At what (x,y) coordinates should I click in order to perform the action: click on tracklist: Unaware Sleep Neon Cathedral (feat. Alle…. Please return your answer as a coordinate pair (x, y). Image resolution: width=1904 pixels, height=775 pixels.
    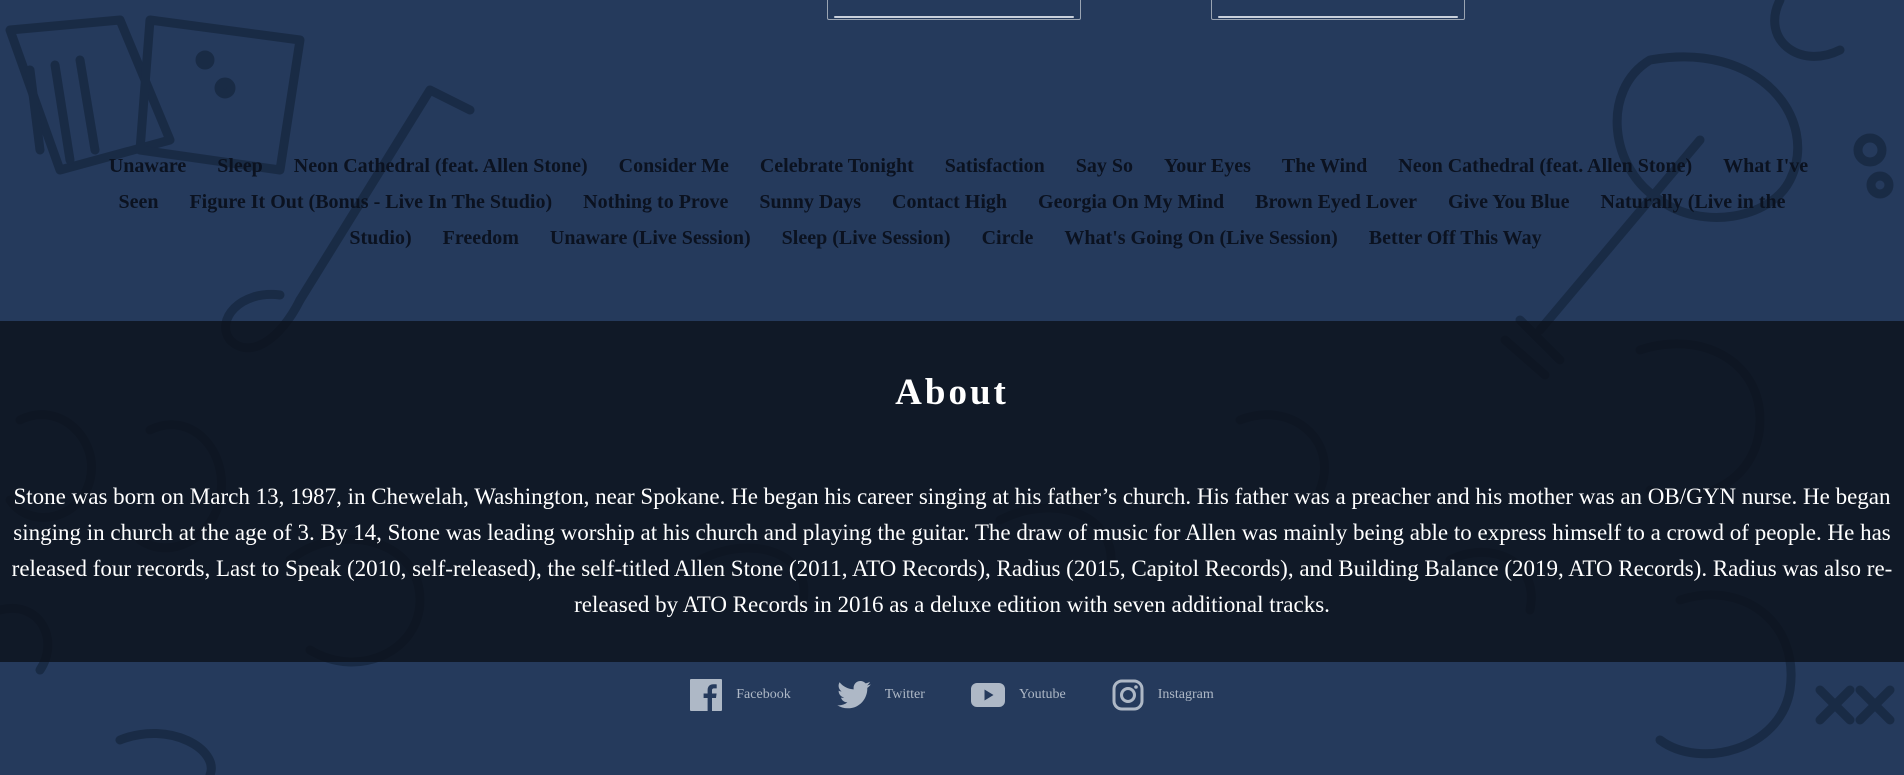
    Looking at the image, I should click on (952, 202).